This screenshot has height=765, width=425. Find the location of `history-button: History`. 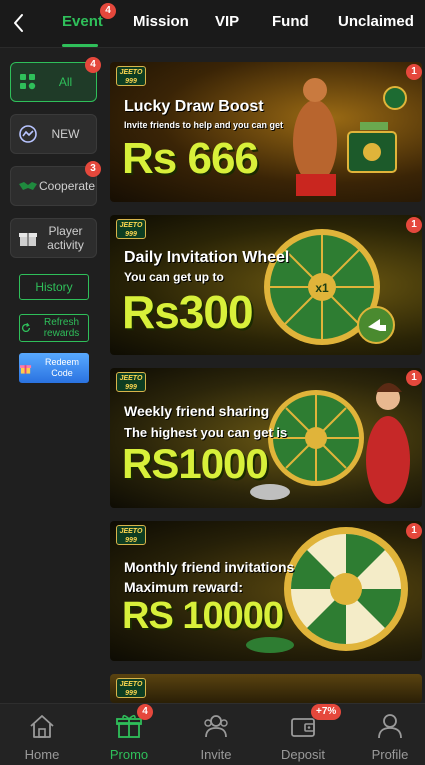

history-button: History is located at coordinates (54, 287).